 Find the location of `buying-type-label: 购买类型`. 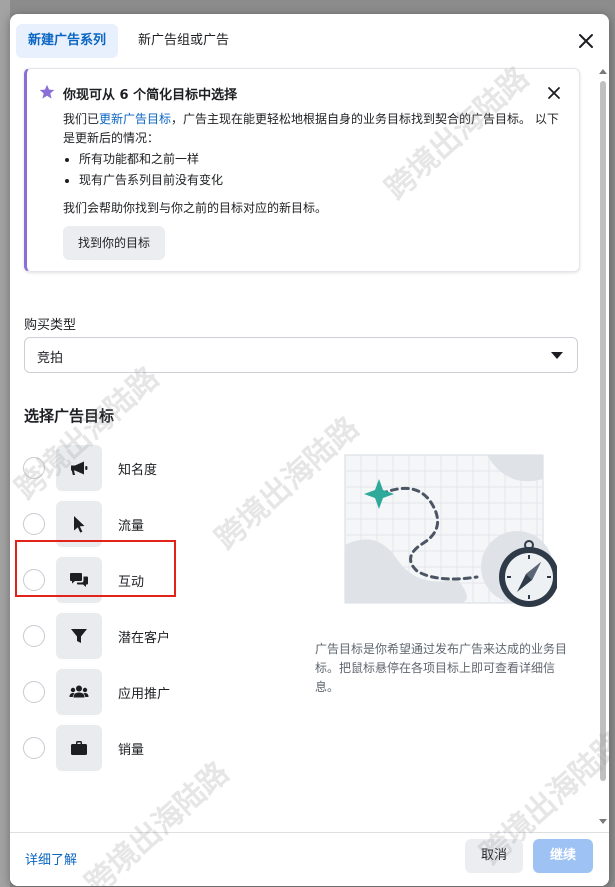

buying-type-label: 购买类型 is located at coordinates (50, 325).